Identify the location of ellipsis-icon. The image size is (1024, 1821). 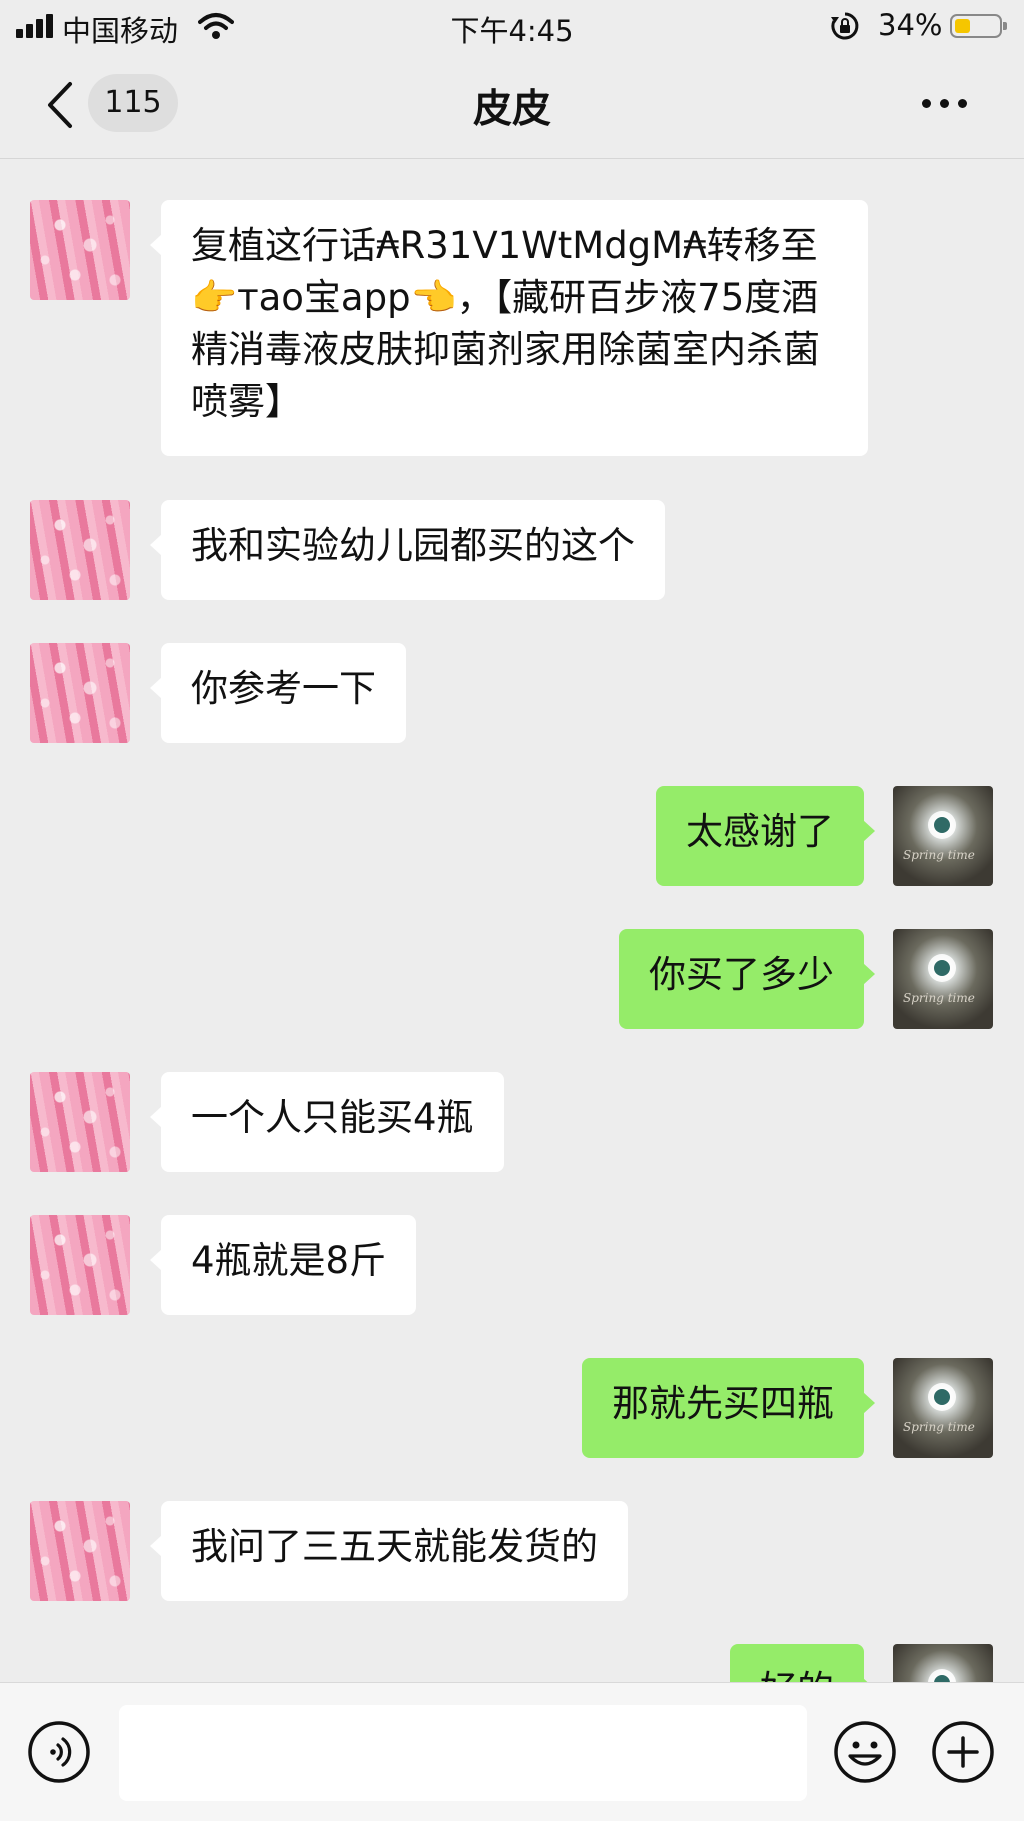
(945, 103).